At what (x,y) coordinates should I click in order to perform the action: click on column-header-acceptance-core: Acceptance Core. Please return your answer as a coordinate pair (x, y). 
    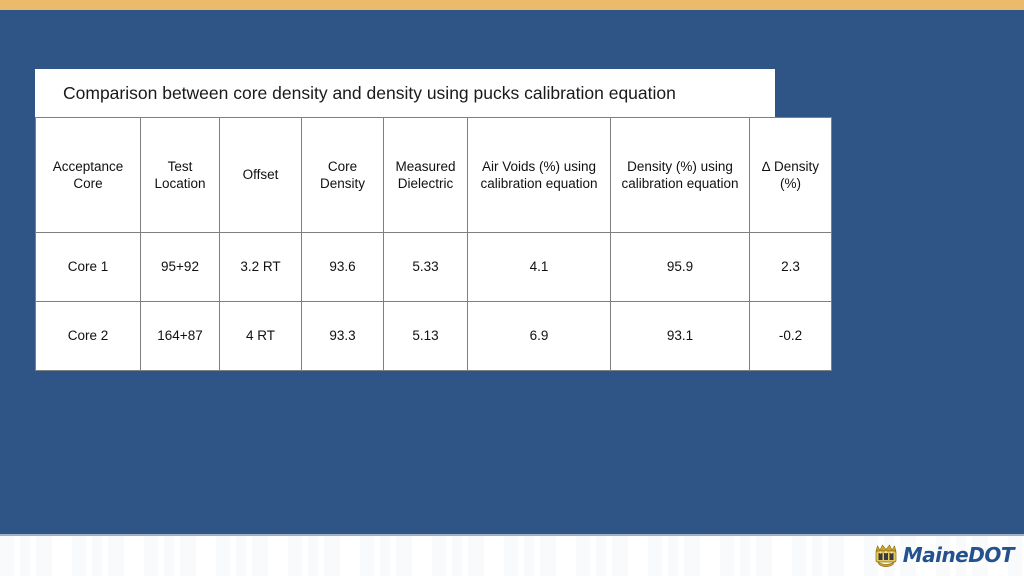
    Looking at the image, I should click on (88, 175).